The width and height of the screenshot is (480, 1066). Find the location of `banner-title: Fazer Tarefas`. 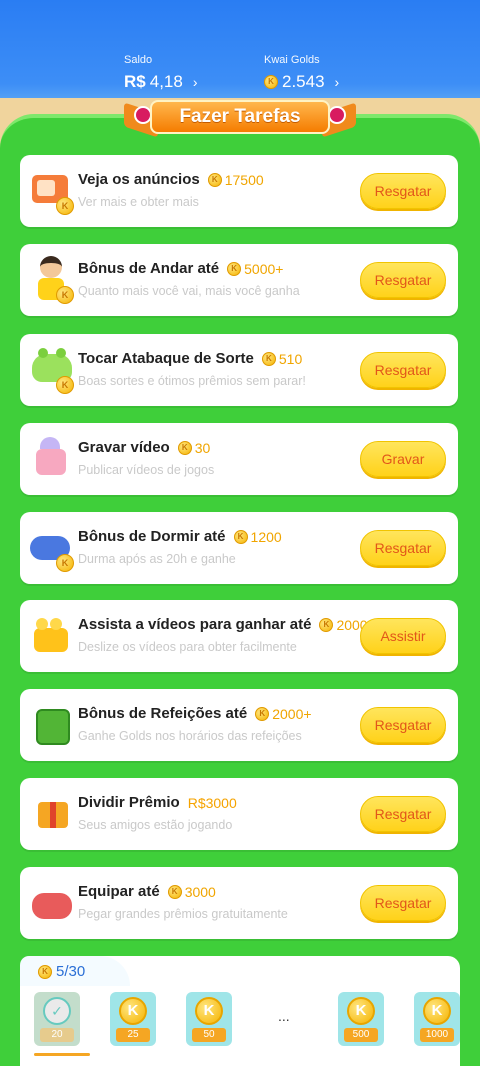

banner-title: Fazer Tarefas is located at coordinates (240, 117).